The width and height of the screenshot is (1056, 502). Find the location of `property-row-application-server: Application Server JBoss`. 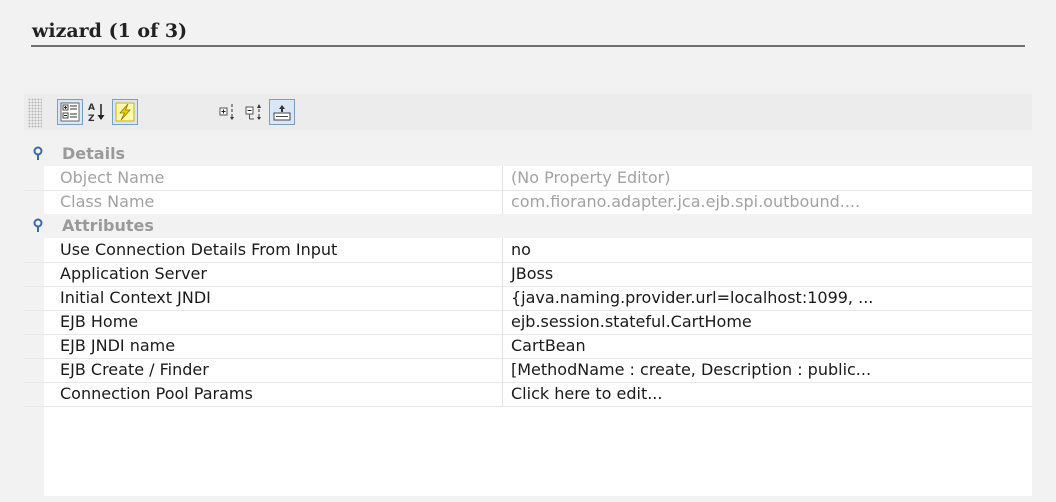

property-row-application-server: Application Server JBoss is located at coordinates (528, 274).